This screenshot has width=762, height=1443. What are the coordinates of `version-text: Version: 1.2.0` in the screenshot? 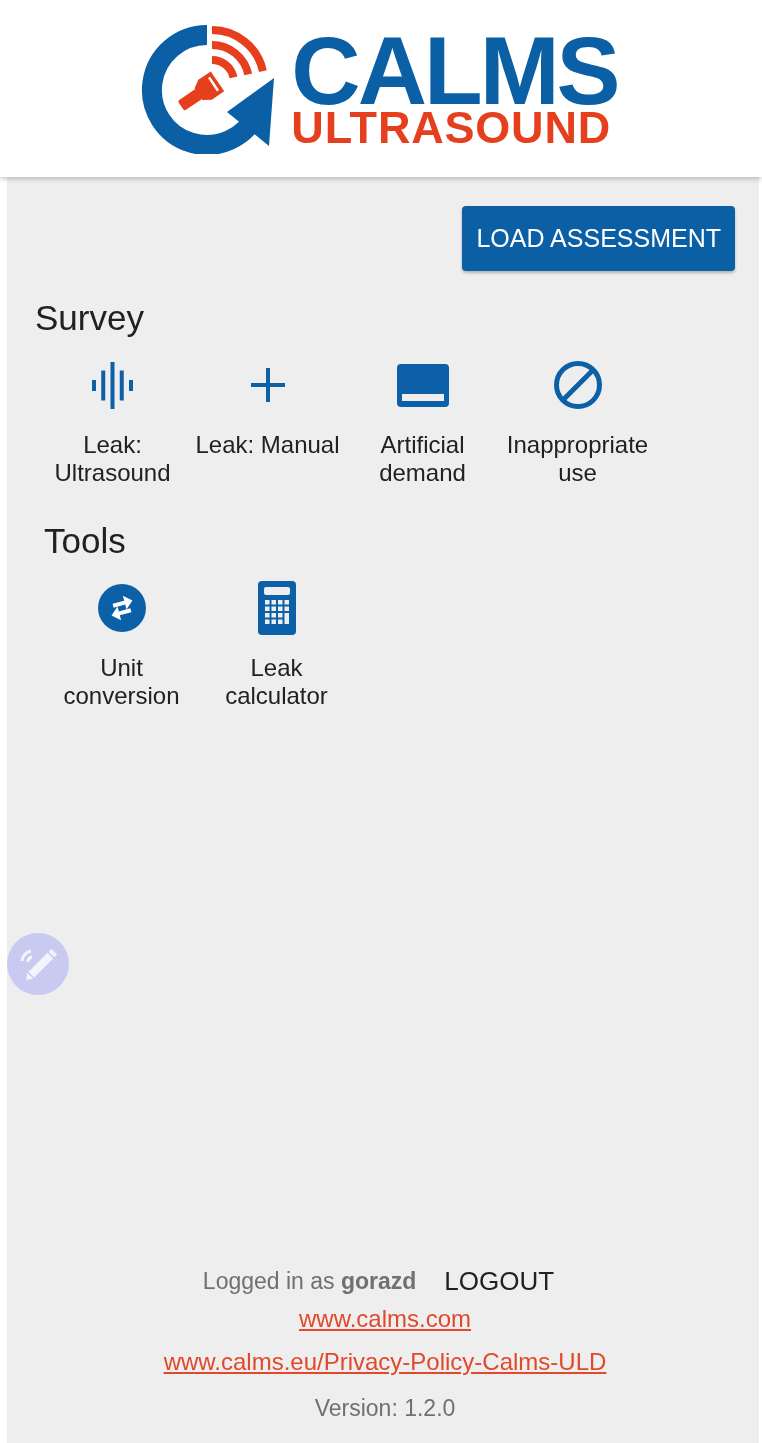 It's located at (385, 1408).